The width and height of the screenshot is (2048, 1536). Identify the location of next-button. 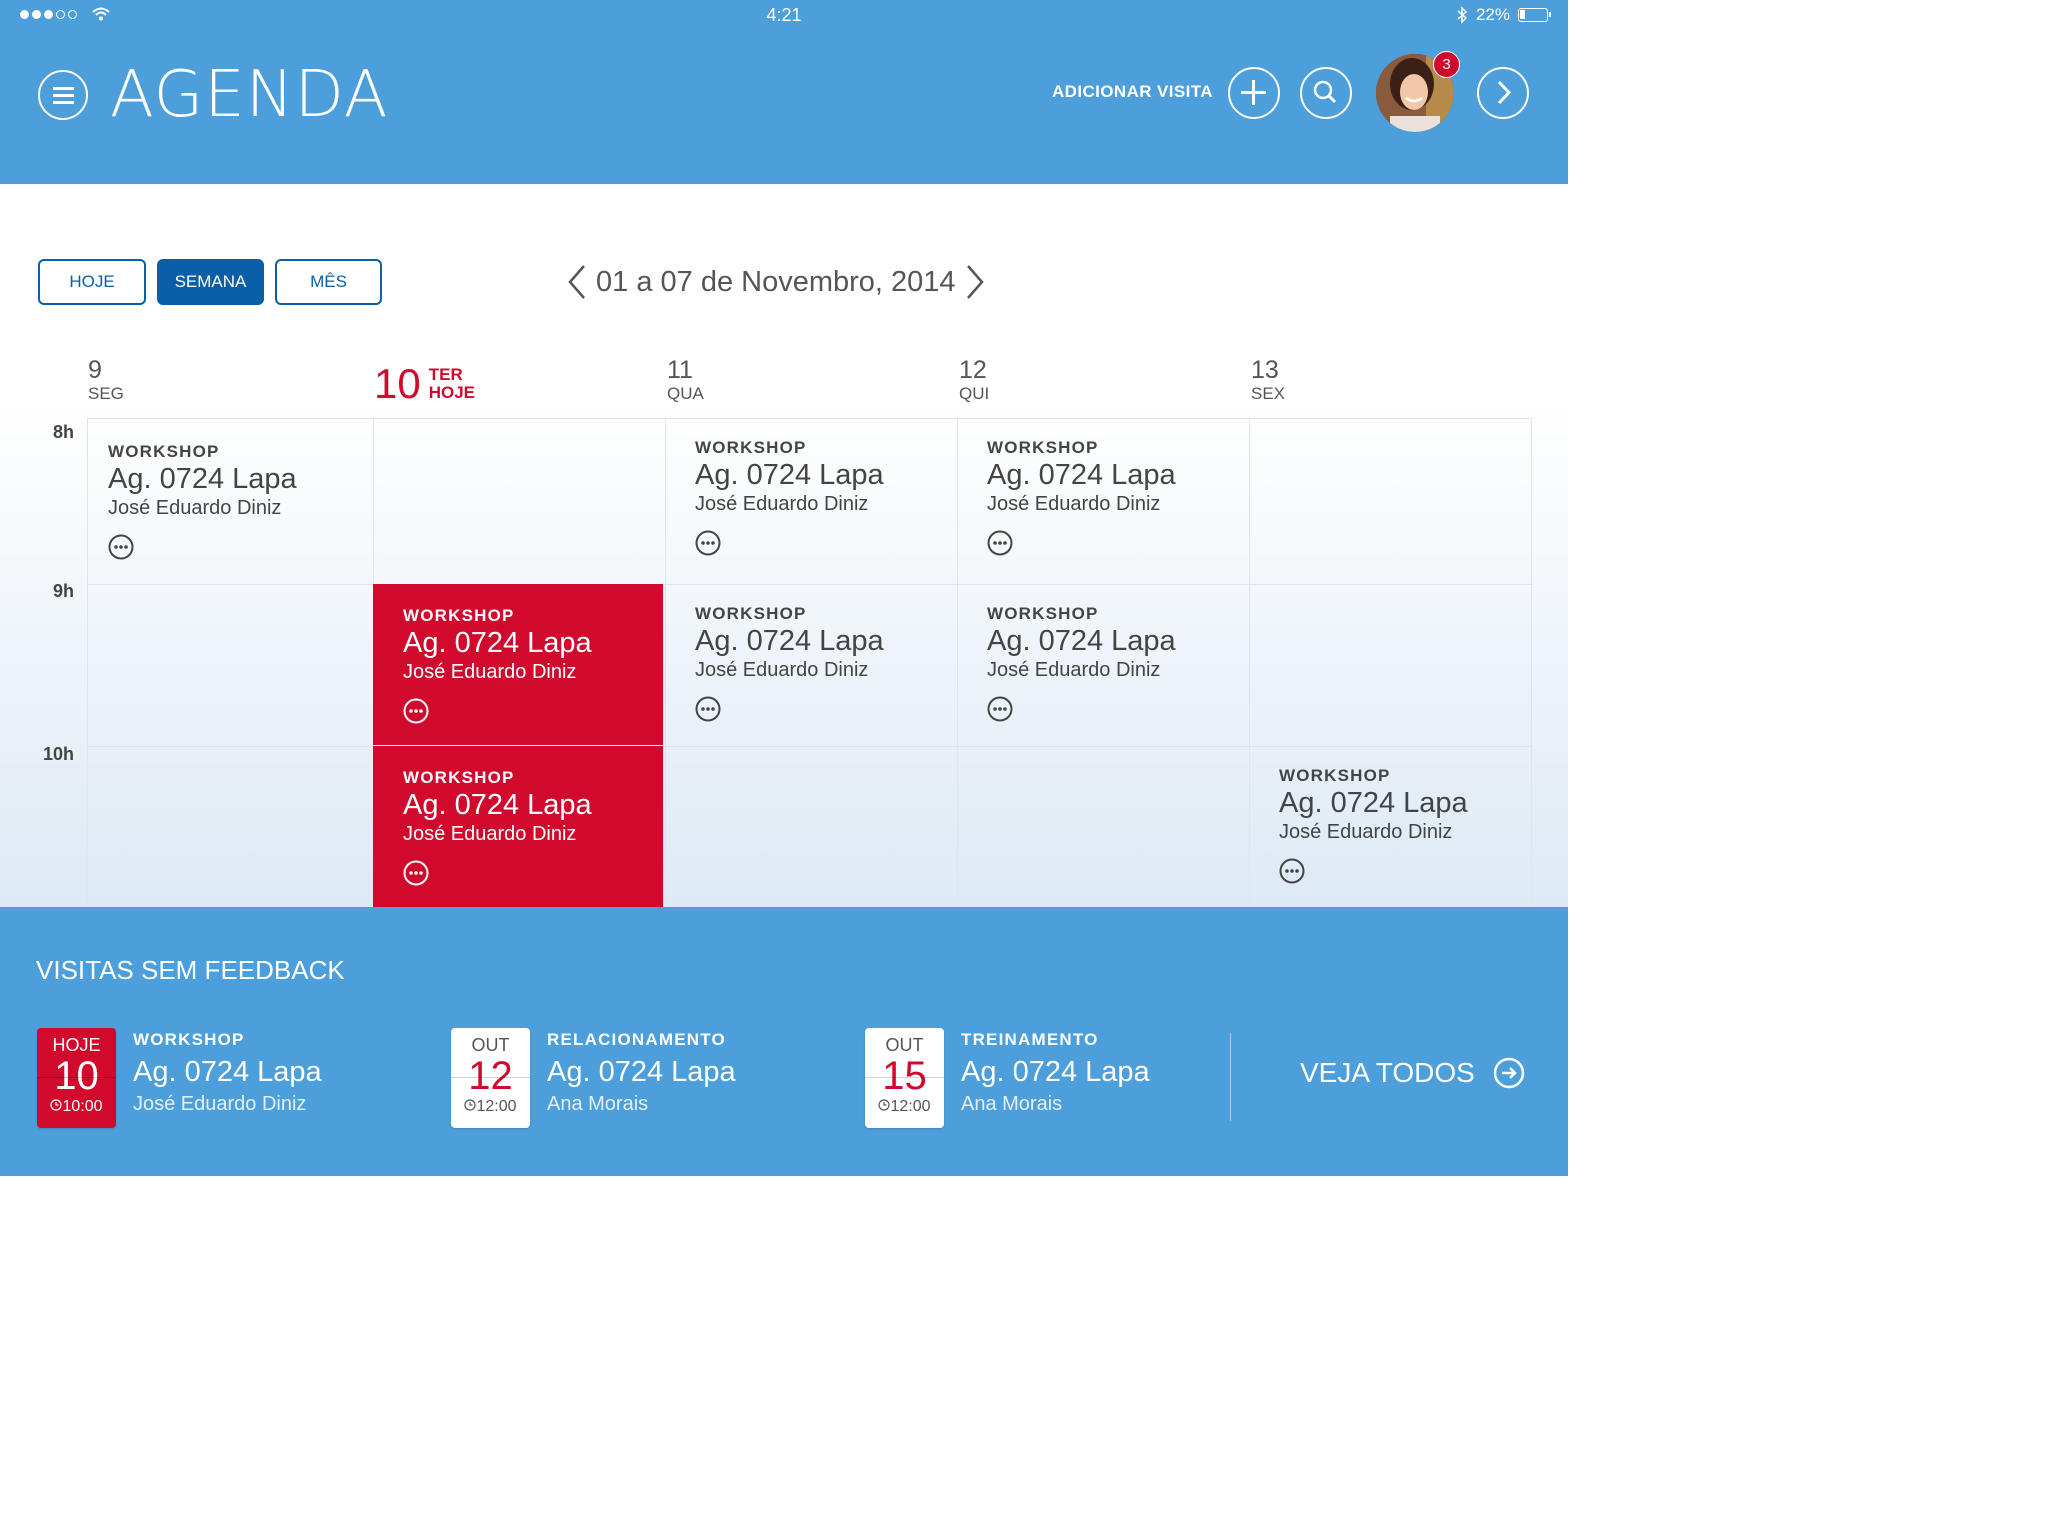
(1503, 93).